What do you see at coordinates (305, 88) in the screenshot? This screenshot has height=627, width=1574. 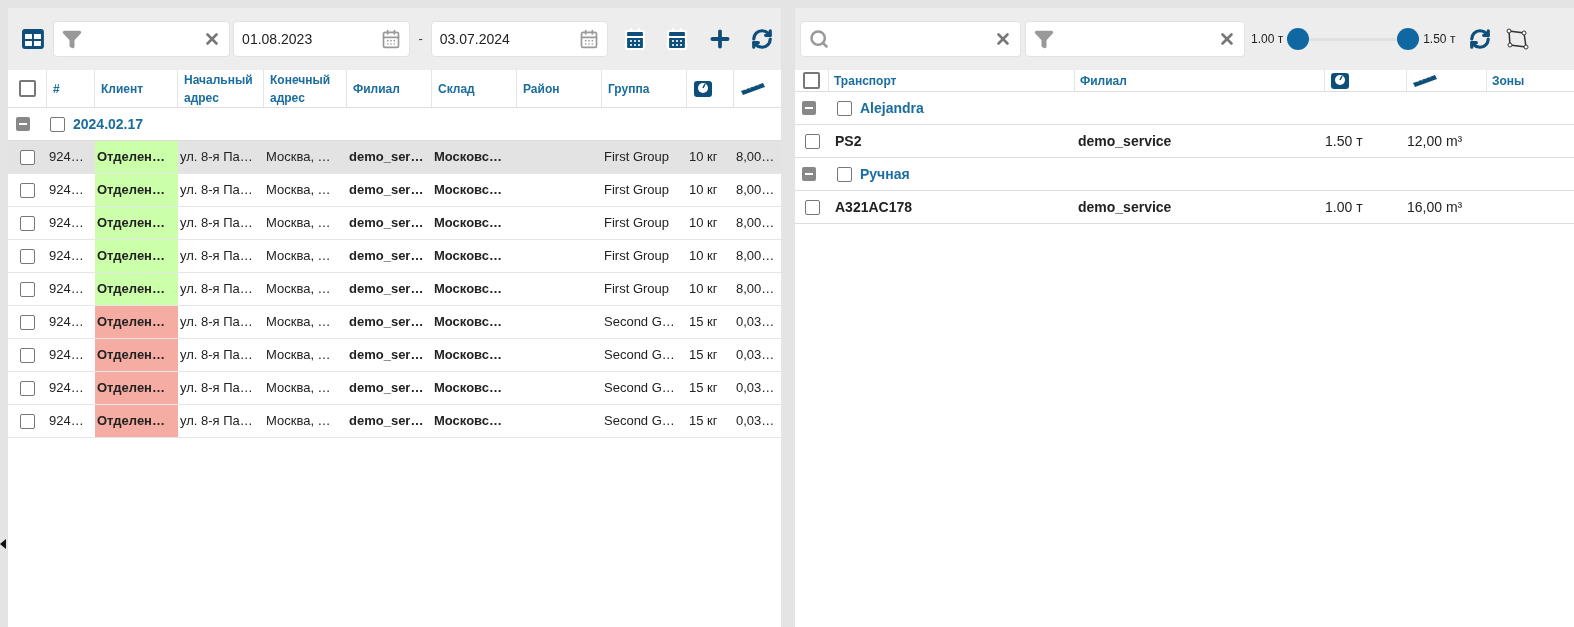 I see `column-header: Конечный адрес` at bounding box center [305, 88].